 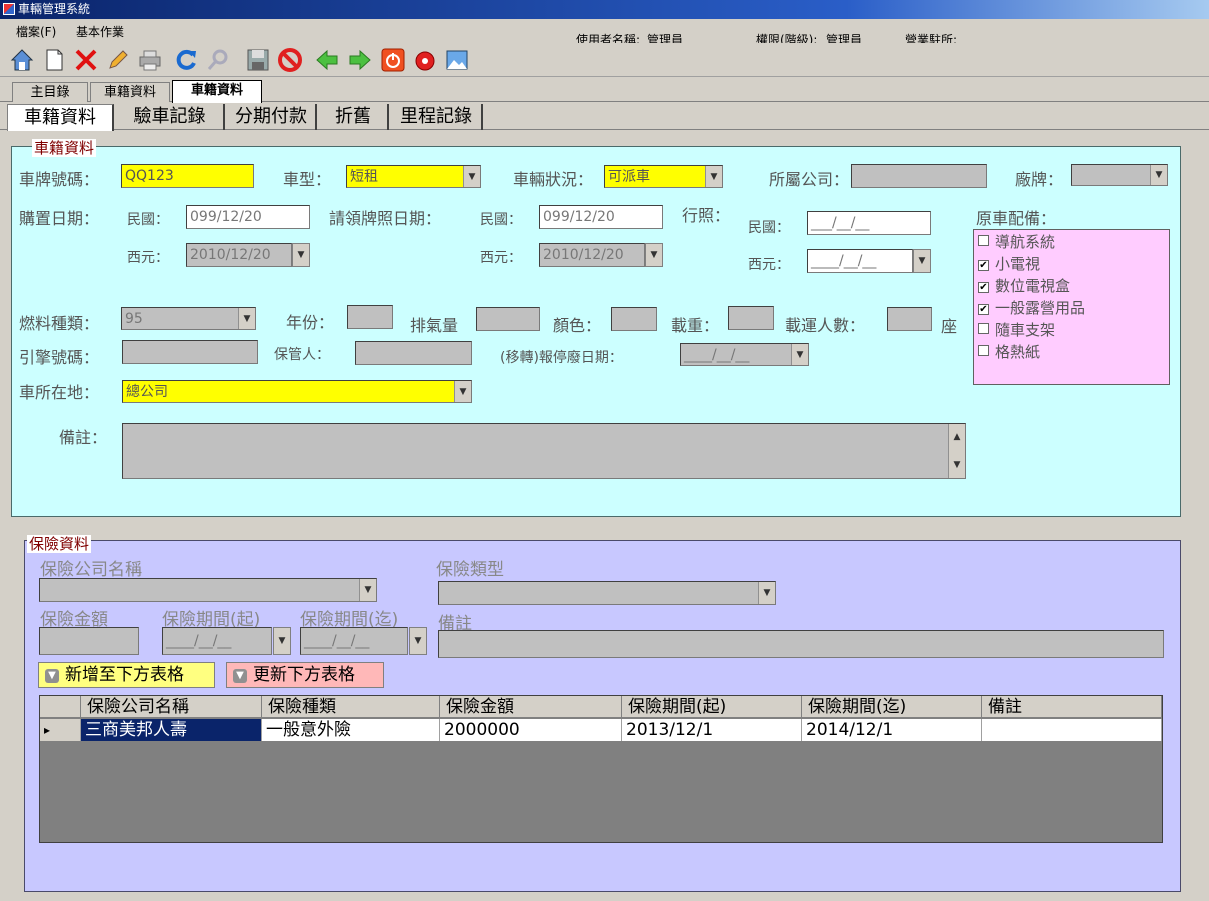 I want to click on load-label: 載重：, so click(x=695, y=325).